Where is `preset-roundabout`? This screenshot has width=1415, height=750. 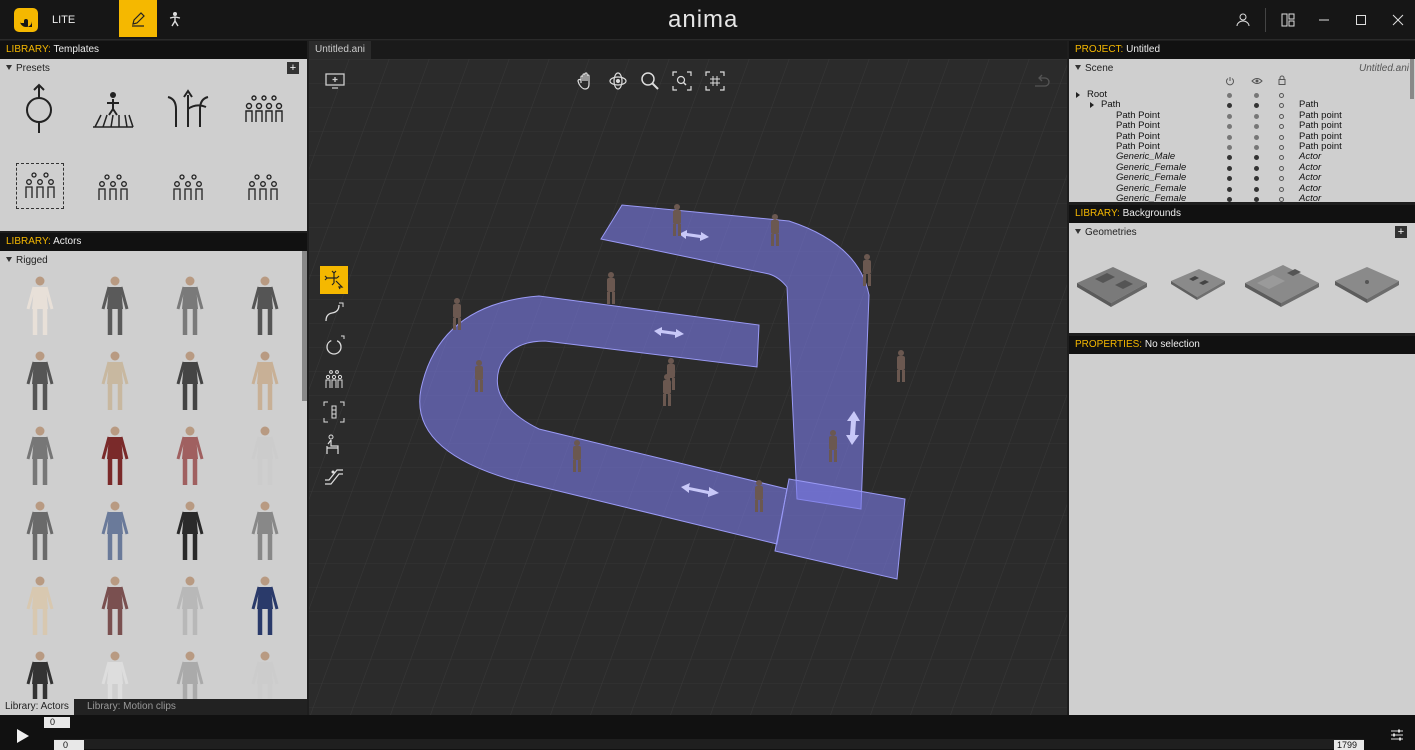 preset-roundabout is located at coordinates (39, 109).